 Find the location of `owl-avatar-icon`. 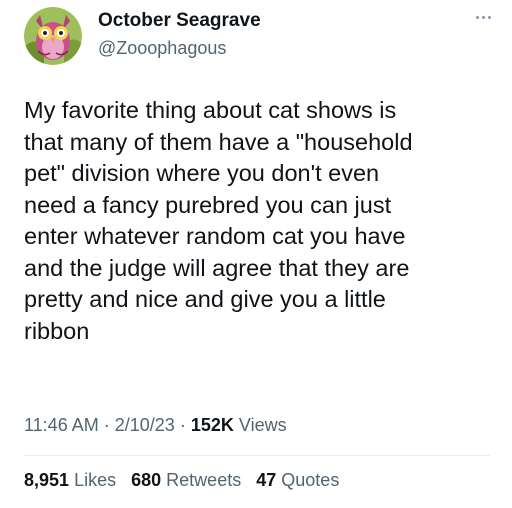

owl-avatar-icon is located at coordinates (53, 36).